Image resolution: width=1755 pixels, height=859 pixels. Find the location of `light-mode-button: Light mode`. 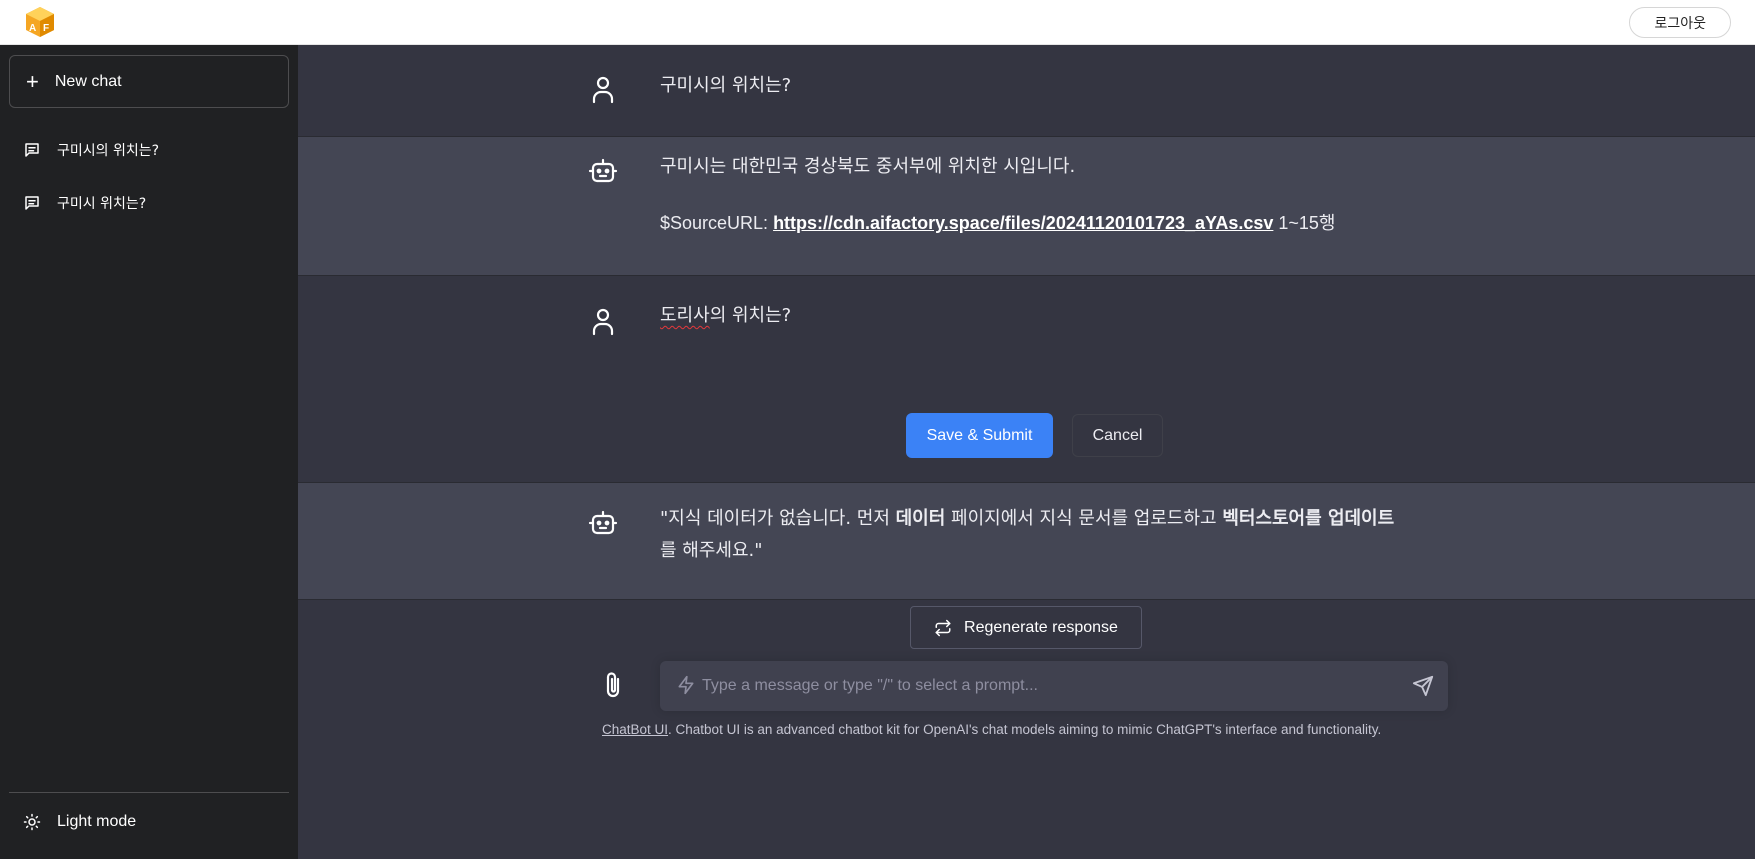

light-mode-button: Light mode is located at coordinates (149, 822).